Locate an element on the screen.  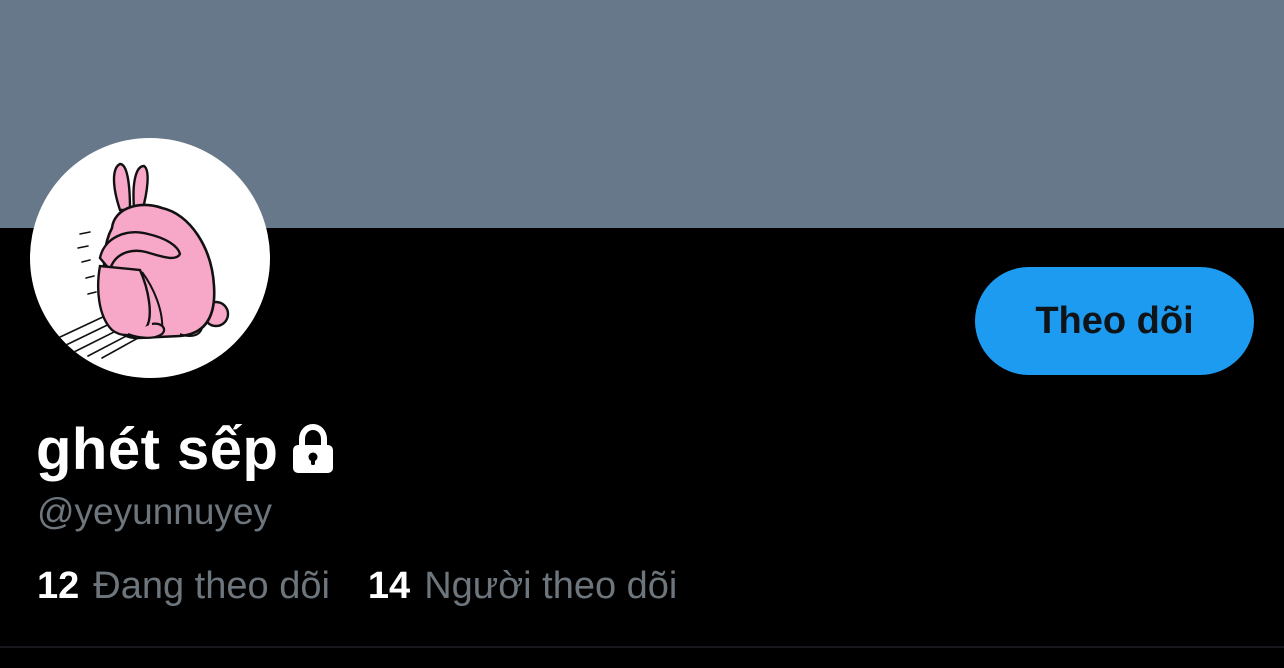
profile-handle: @yeyunnuyey is located at coordinates (155, 511).